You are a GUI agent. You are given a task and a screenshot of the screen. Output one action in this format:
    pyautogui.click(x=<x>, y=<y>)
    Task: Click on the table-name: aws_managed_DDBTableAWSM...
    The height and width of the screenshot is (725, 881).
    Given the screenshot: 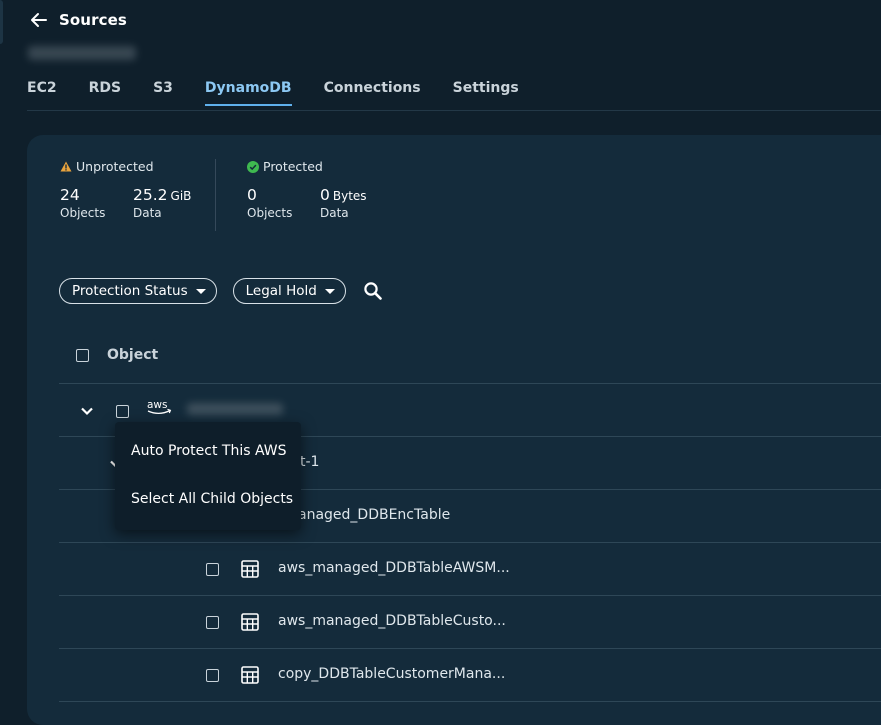 What is the action you would take?
    pyautogui.click(x=394, y=568)
    